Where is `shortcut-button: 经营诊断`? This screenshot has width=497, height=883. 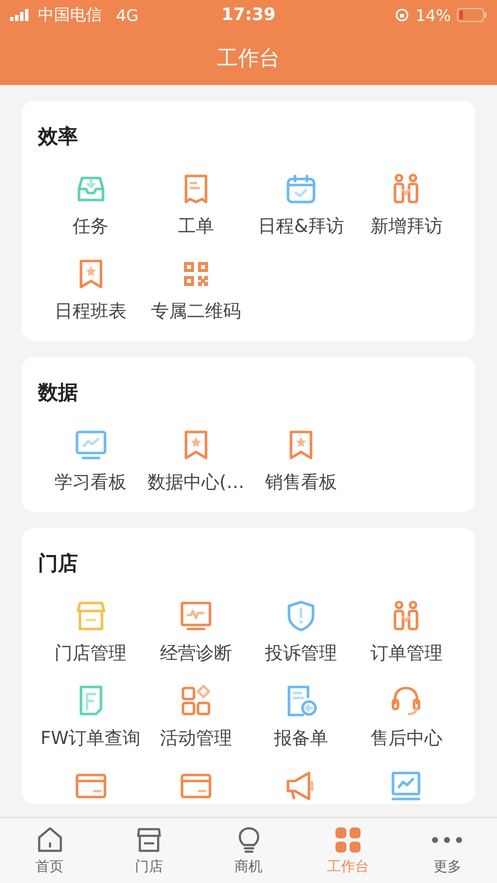 shortcut-button: 经营诊断 is located at coordinates (195, 640).